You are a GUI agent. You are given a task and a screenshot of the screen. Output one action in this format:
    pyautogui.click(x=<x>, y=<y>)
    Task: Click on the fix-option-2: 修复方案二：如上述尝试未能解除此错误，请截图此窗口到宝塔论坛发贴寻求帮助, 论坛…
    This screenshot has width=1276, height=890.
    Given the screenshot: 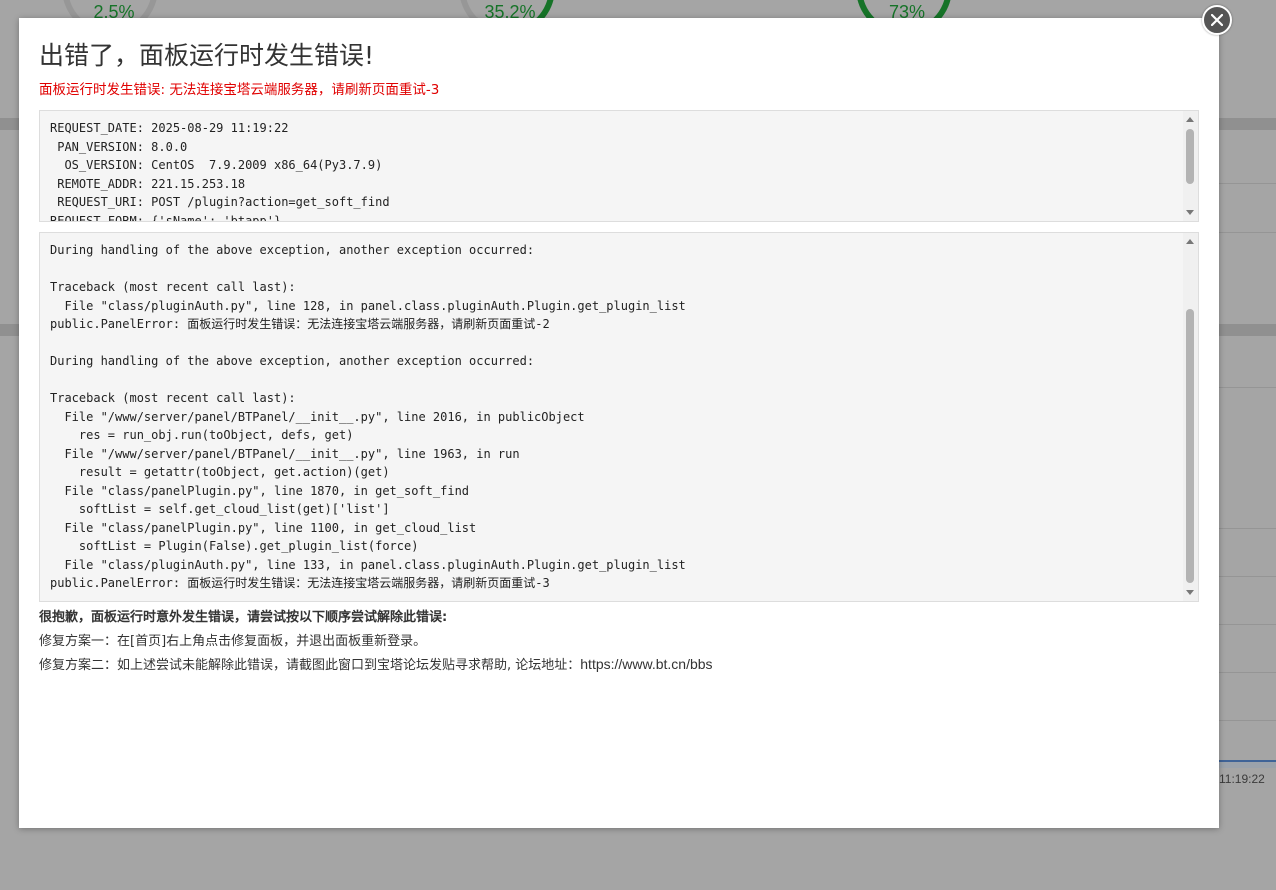 What is the action you would take?
    pyautogui.click(x=376, y=663)
    